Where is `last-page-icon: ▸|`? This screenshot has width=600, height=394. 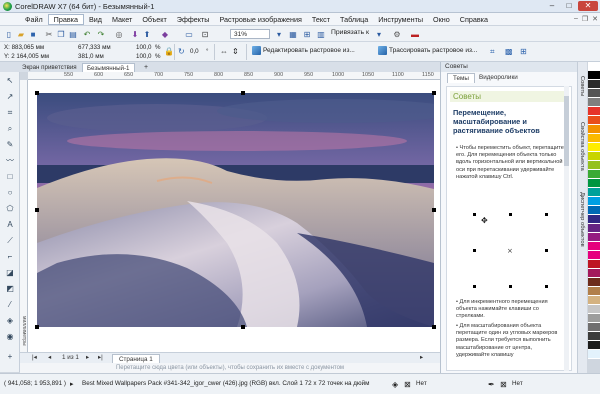 last-page-icon: ▸| is located at coordinates (100, 357).